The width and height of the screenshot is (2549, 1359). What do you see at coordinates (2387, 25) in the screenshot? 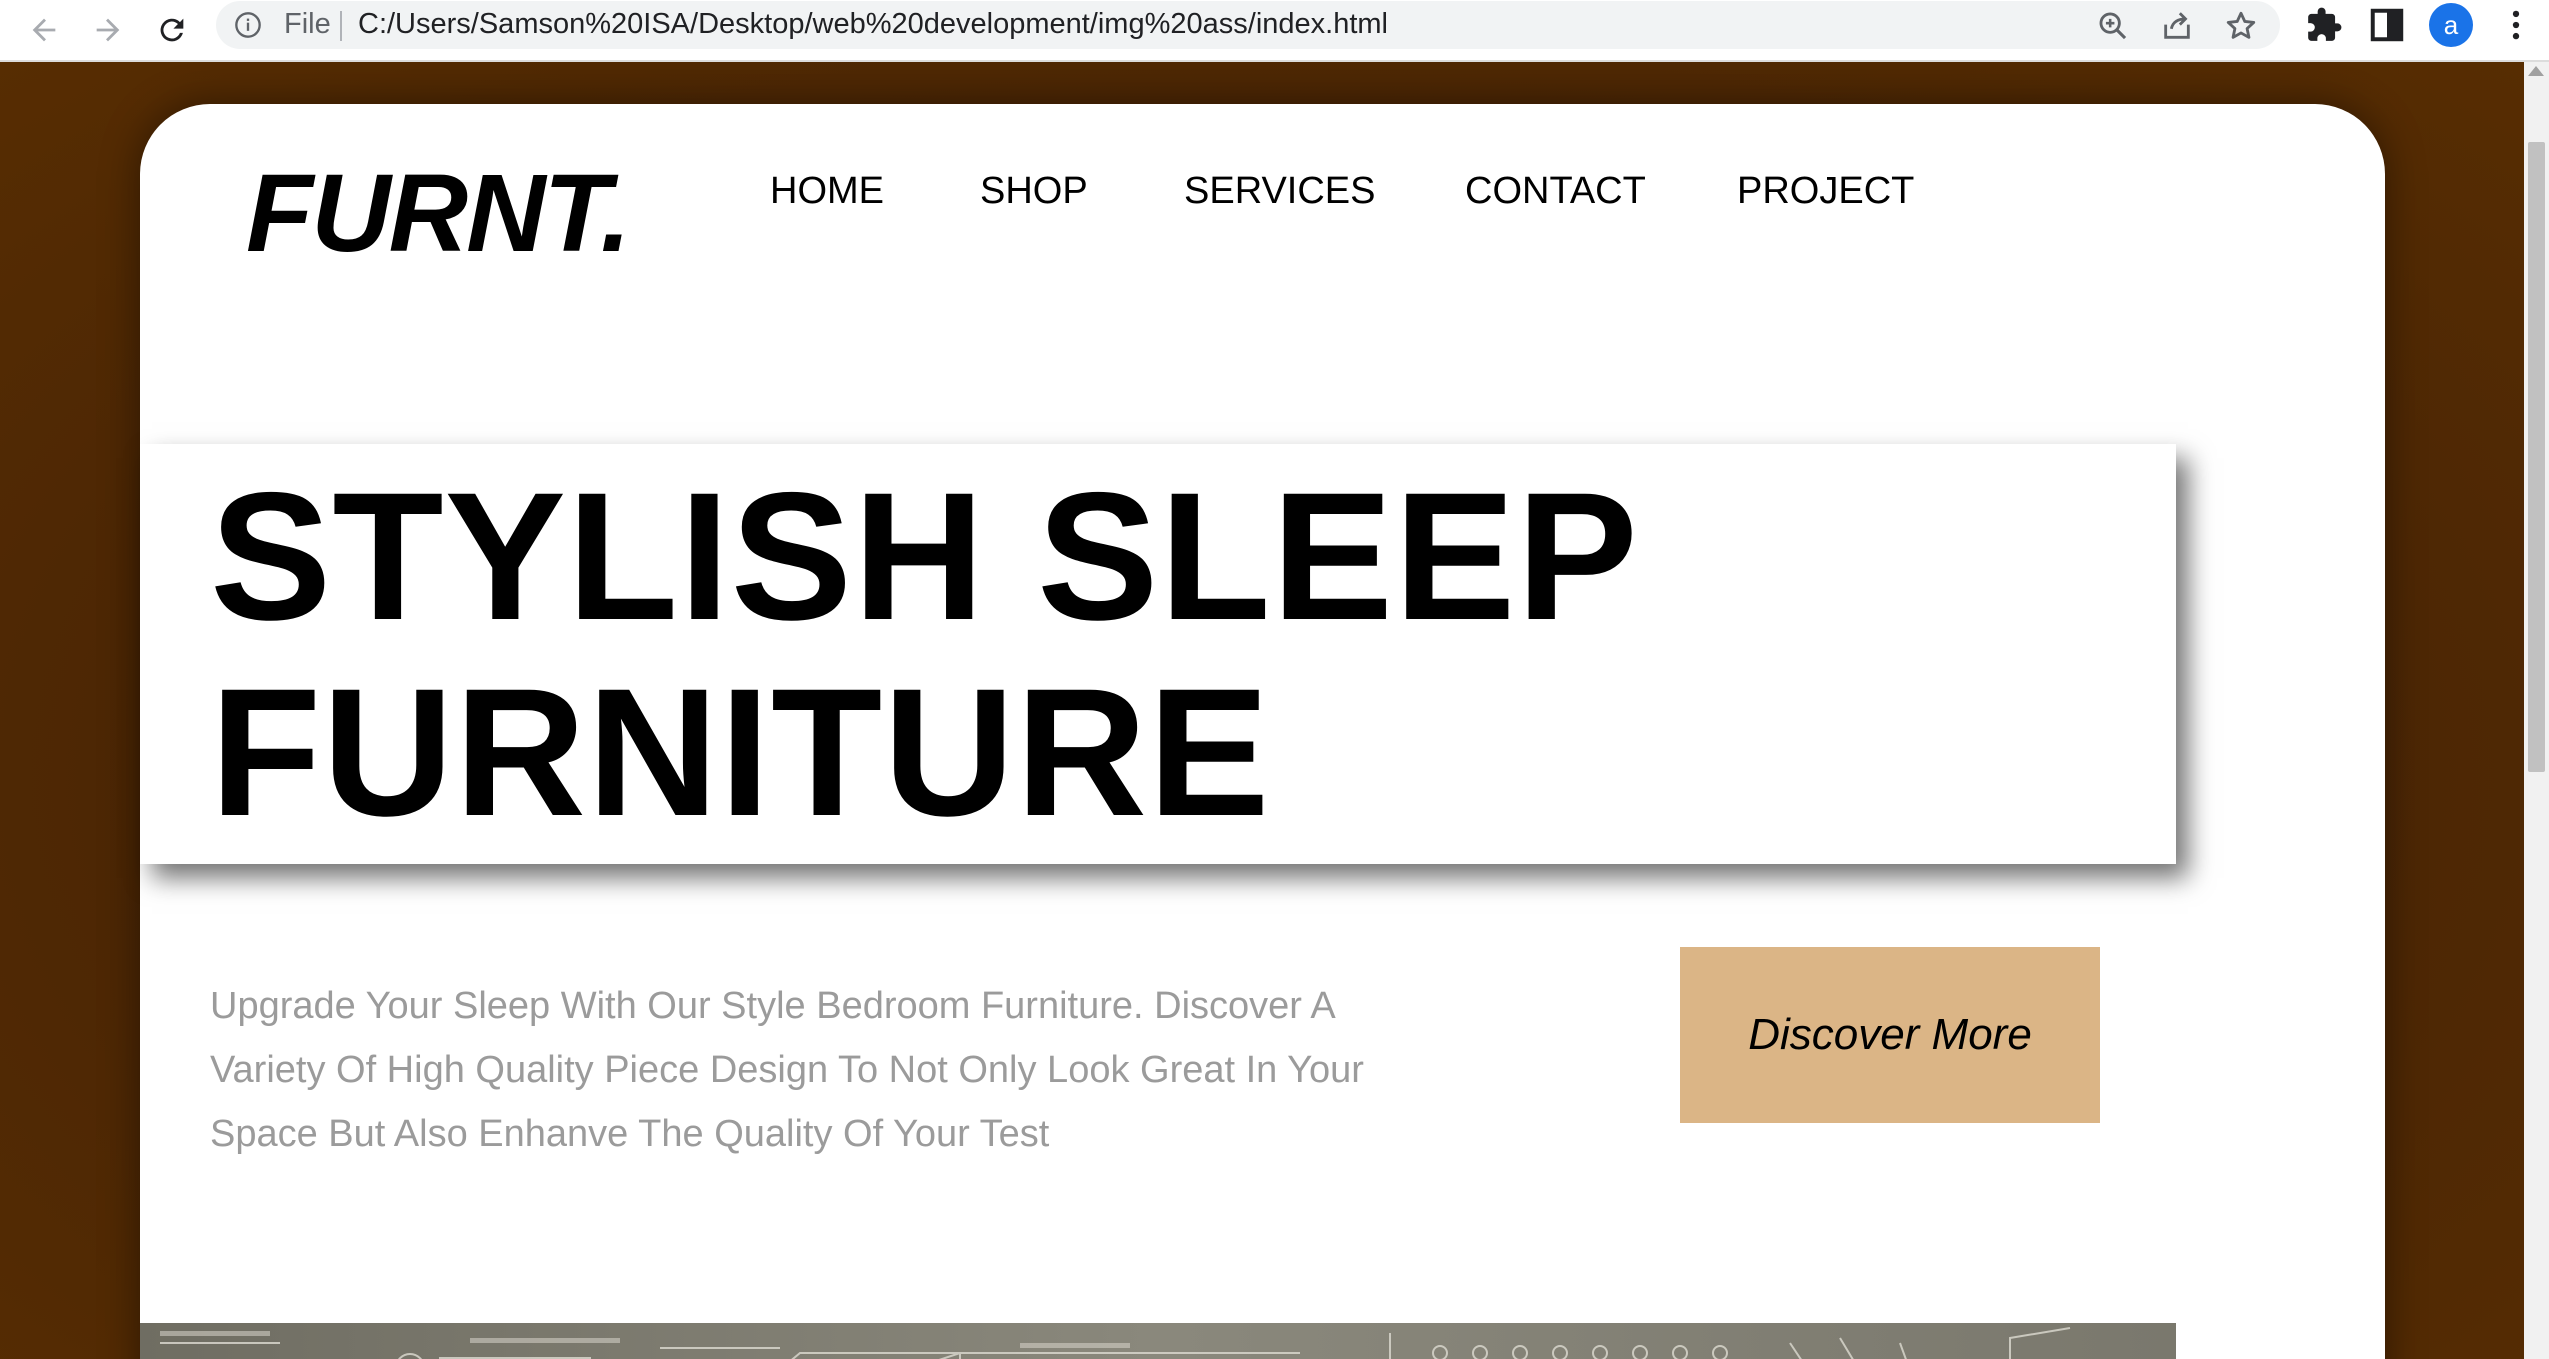
I see `side-panel-icon` at bounding box center [2387, 25].